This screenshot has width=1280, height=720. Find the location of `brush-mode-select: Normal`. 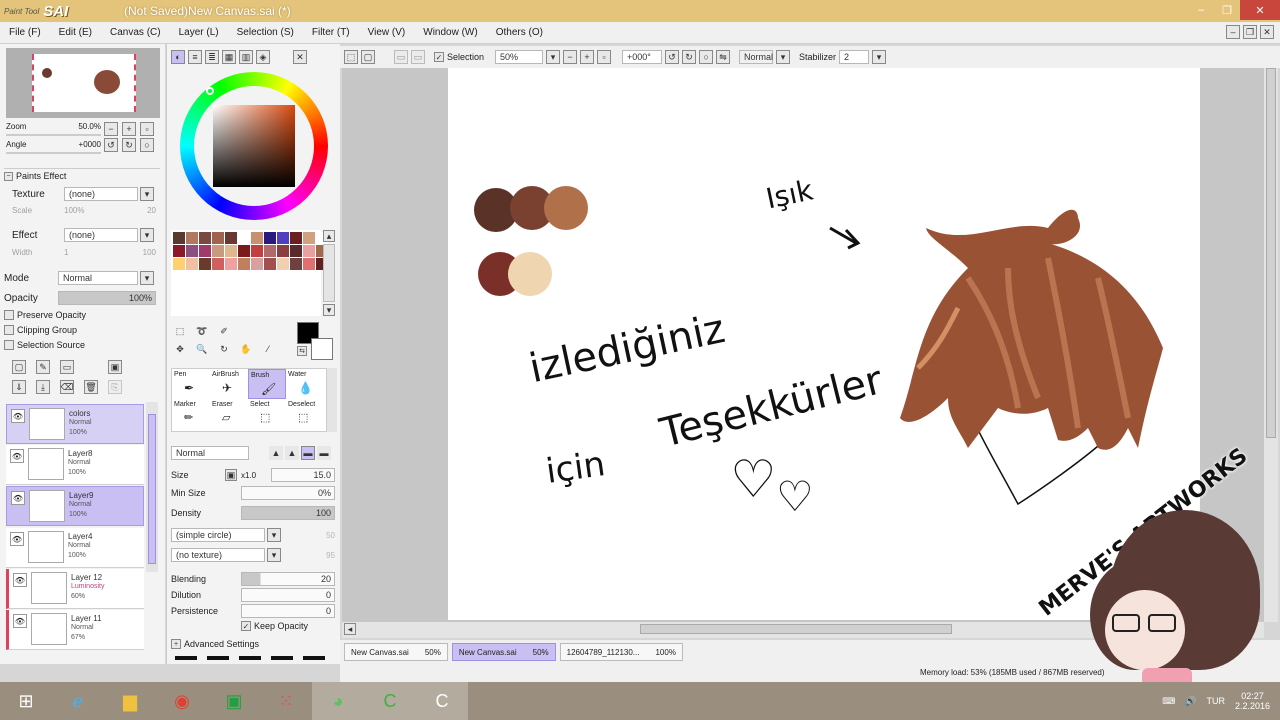

brush-mode-select: Normal is located at coordinates (210, 453).